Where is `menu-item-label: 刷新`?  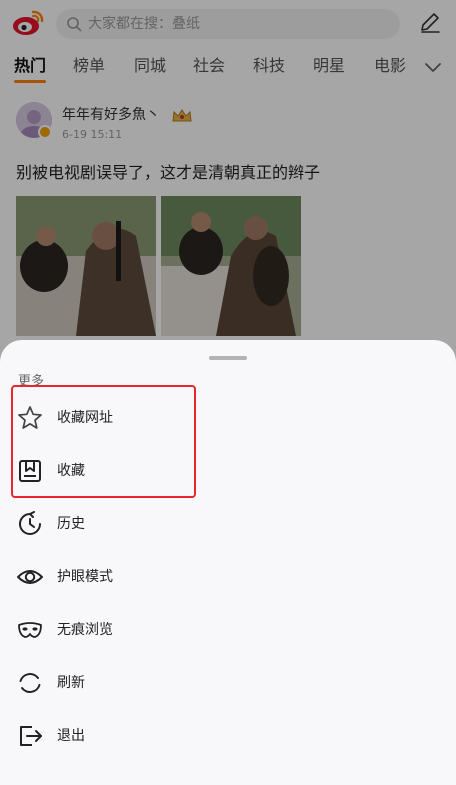
menu-item-label: 刷新 is located at coordinates (71, 683).